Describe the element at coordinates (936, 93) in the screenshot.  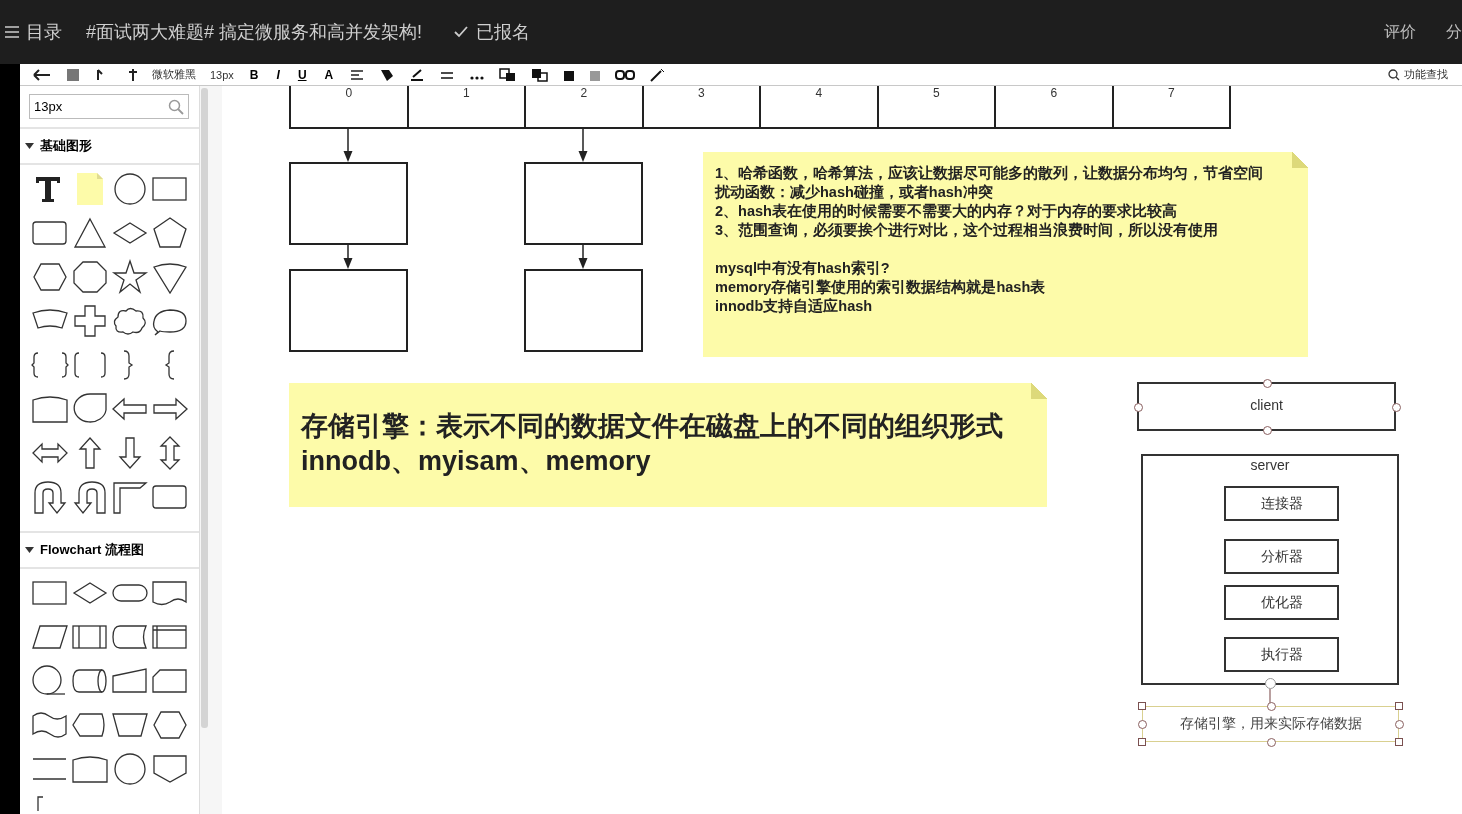
I see `cell-index: 5` at that location.